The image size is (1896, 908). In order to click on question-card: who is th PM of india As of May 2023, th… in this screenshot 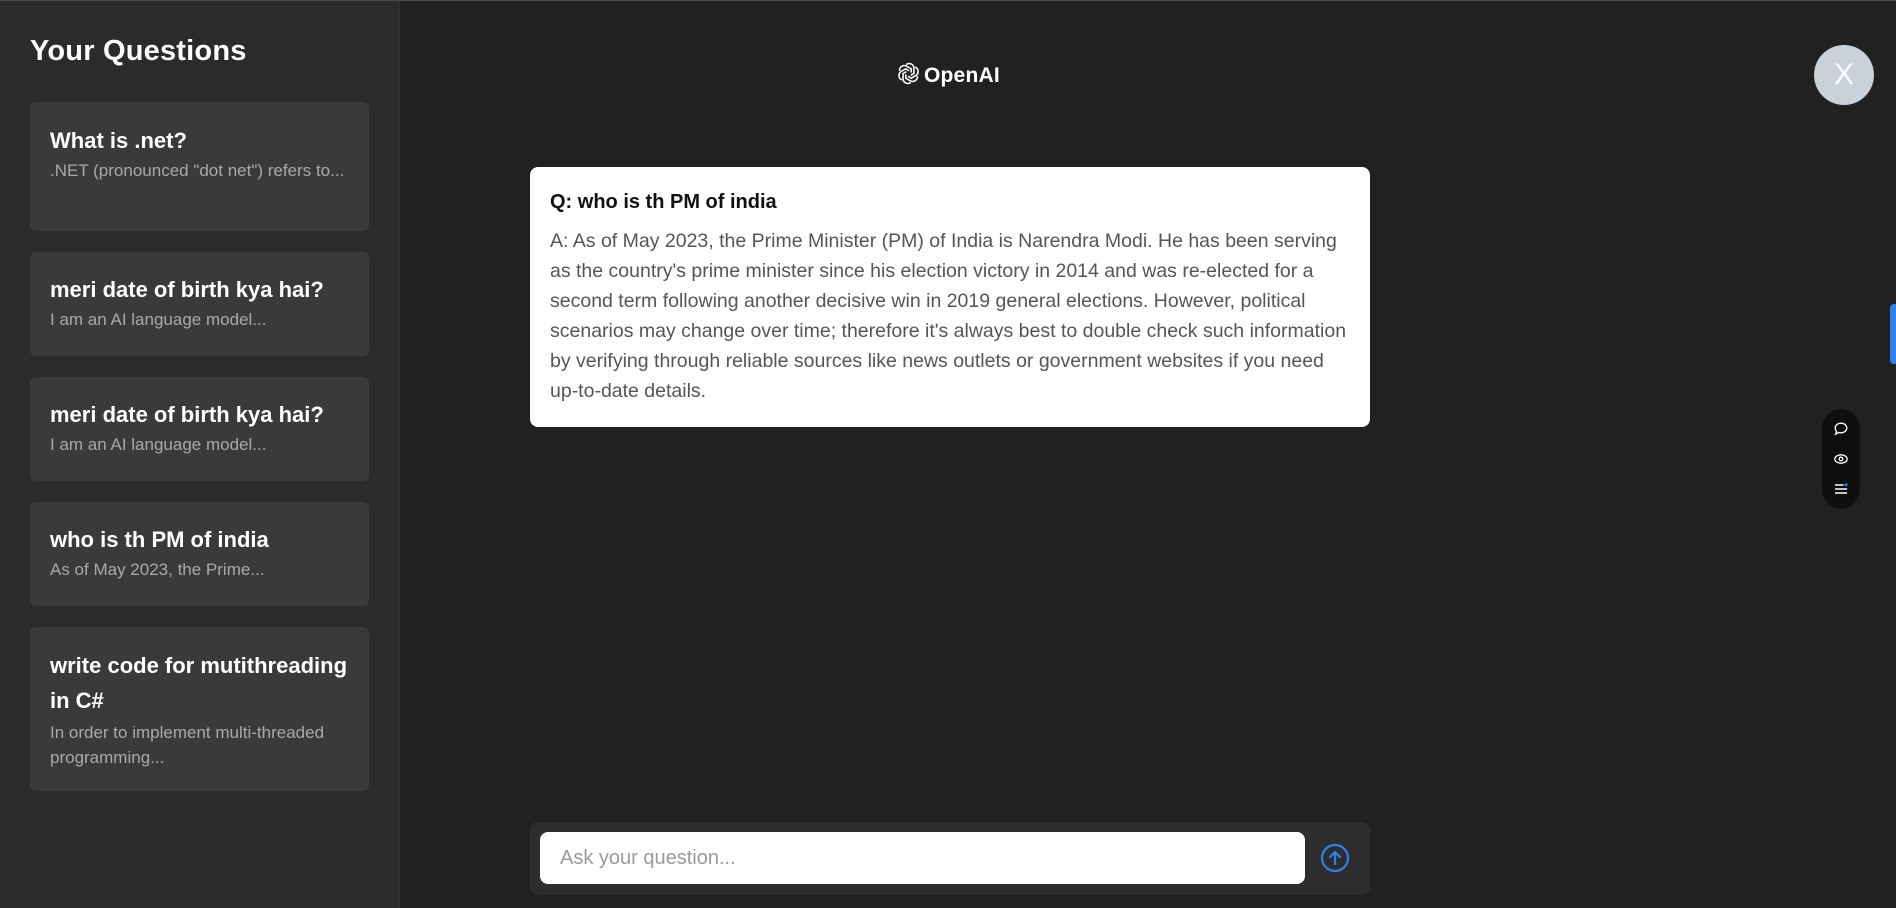, I will do `click(199, 554)`.